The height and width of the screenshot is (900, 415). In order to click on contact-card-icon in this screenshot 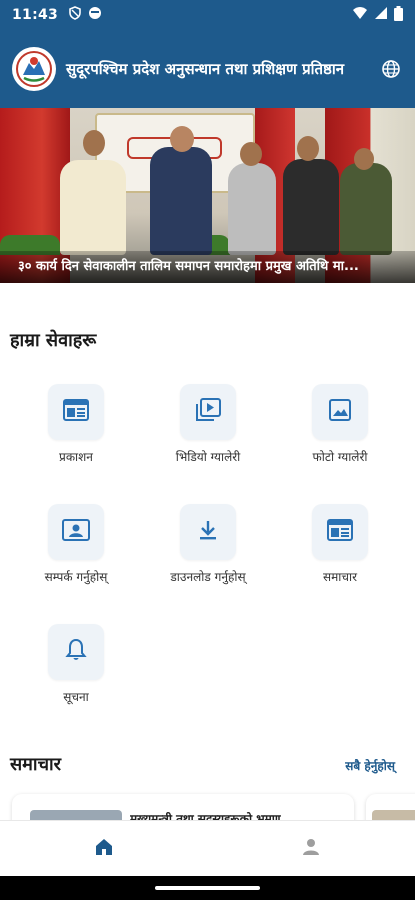, I will do `click(76, 532)`.